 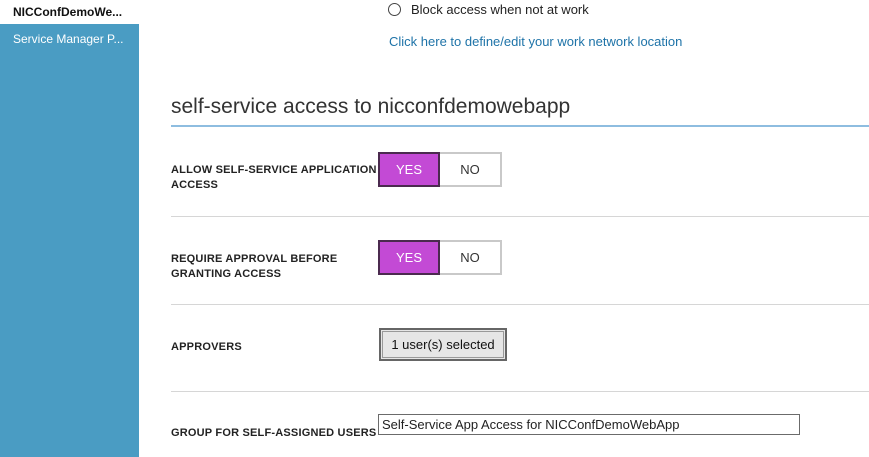 What do you see at coordinates (274, 178) in the screenshot?
I see `allow-self-service-label: ALLOW SELF-SERVICE APPLICATION ACCESS` at bounding box center [274, 178].